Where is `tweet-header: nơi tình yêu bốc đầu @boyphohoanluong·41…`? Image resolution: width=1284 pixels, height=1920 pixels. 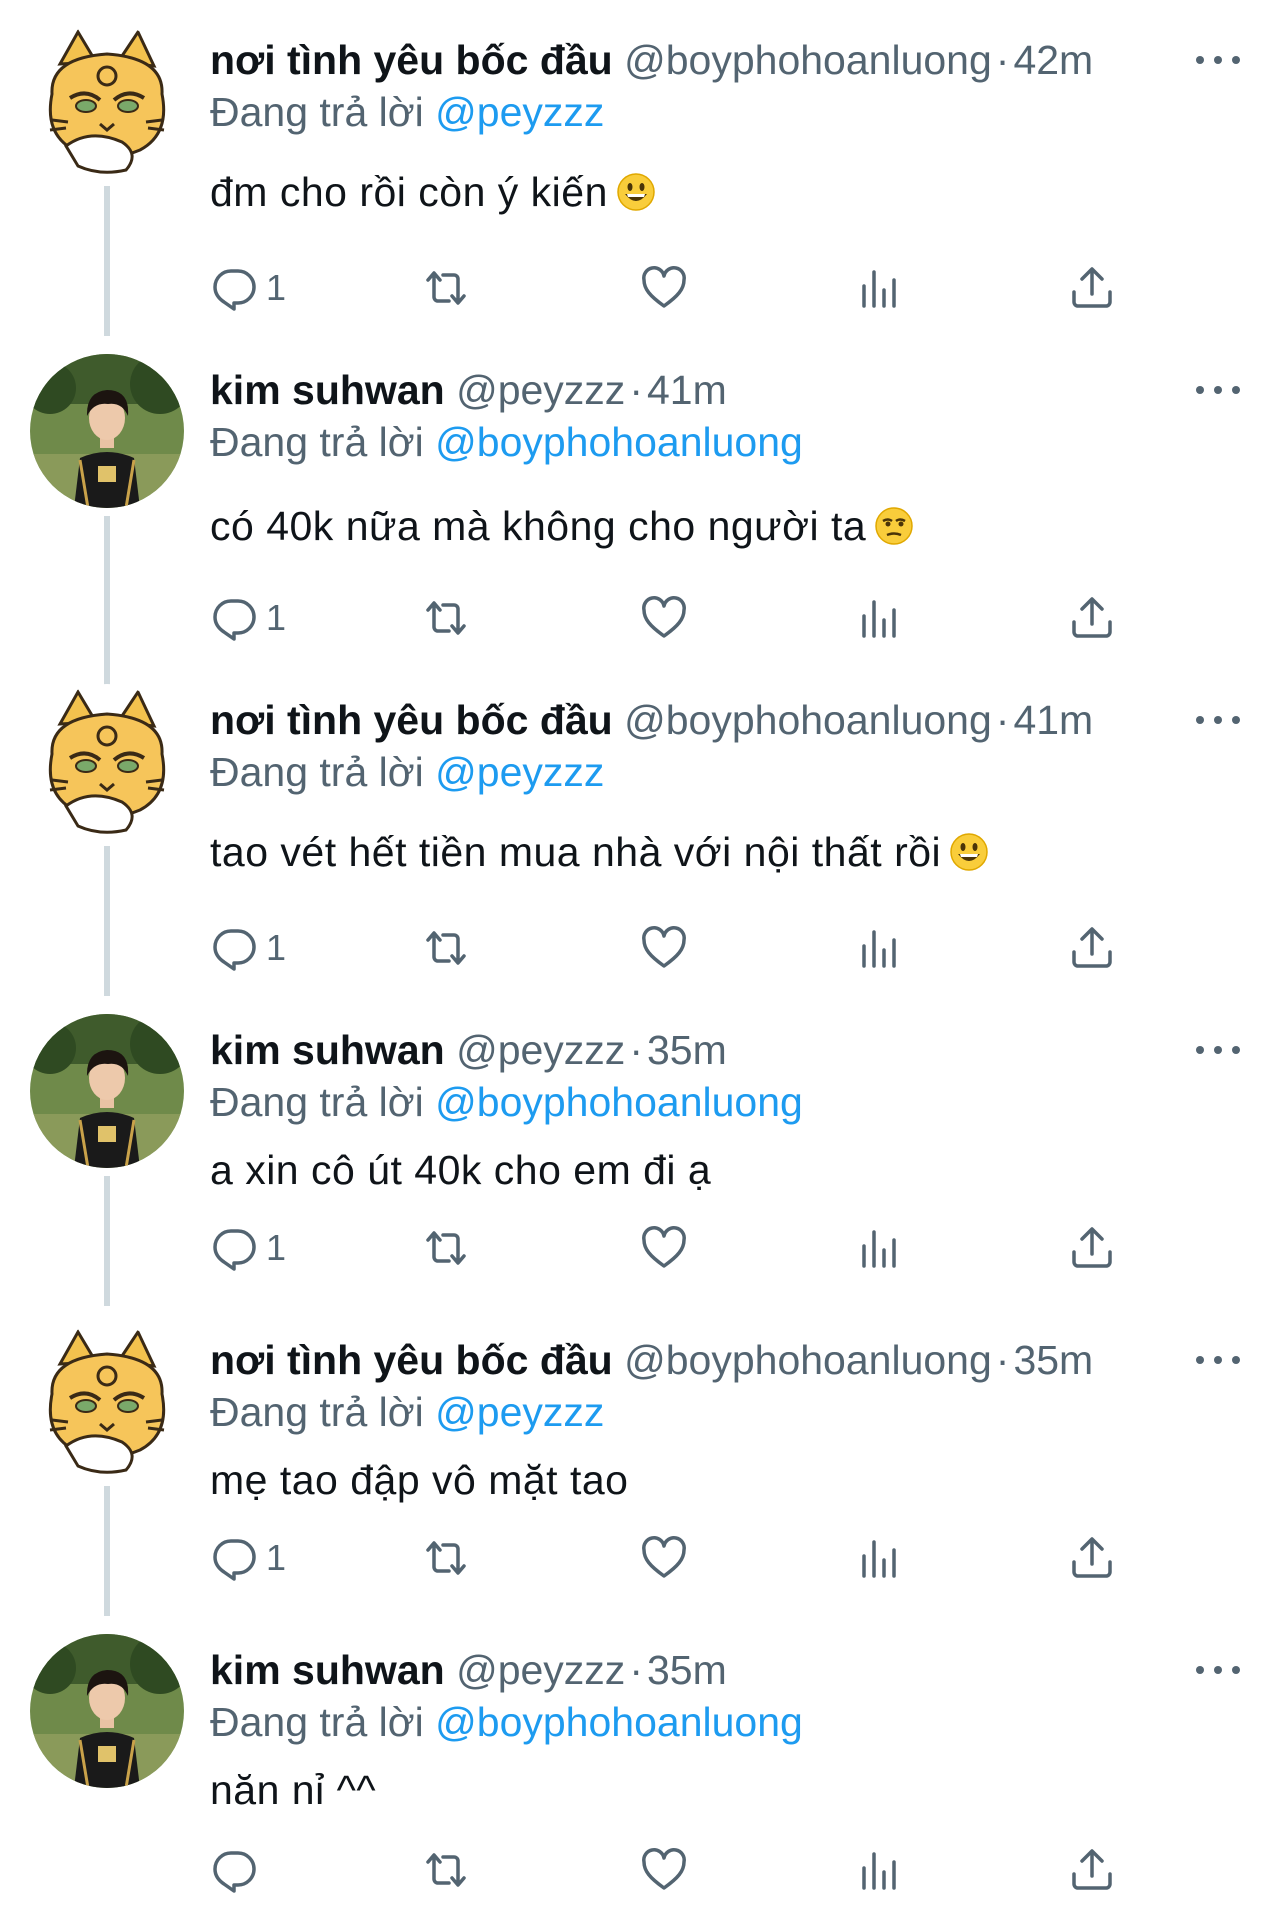 tweet-header: nơi tình yêu bốc đầu @boyphohoanluong·41… is located at coordinates (651, 720).